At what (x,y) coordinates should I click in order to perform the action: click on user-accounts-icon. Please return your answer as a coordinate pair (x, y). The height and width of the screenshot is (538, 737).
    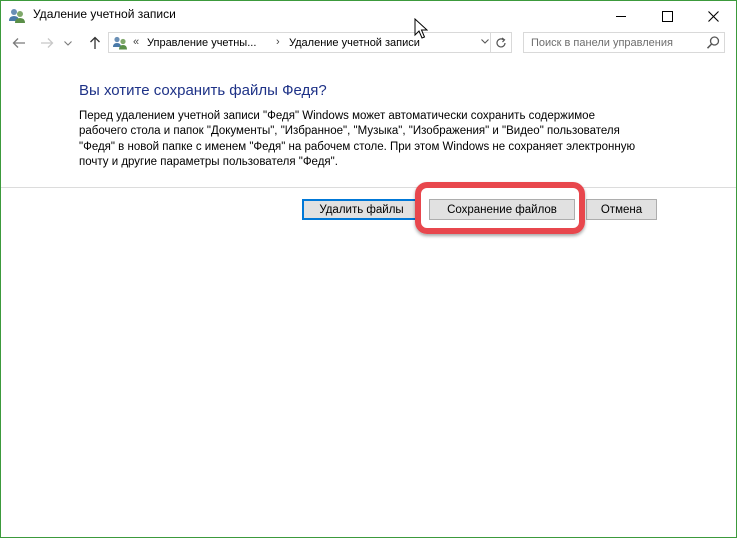
    Looking at the image, I should click on (17, 16).